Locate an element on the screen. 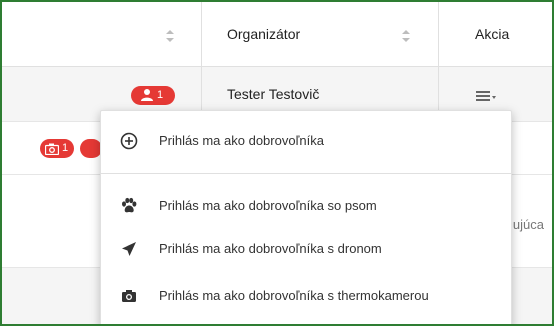  menu-item-label: Prihlás ma ako dobrovoľníka so psom is located at coordinates (268, 205).